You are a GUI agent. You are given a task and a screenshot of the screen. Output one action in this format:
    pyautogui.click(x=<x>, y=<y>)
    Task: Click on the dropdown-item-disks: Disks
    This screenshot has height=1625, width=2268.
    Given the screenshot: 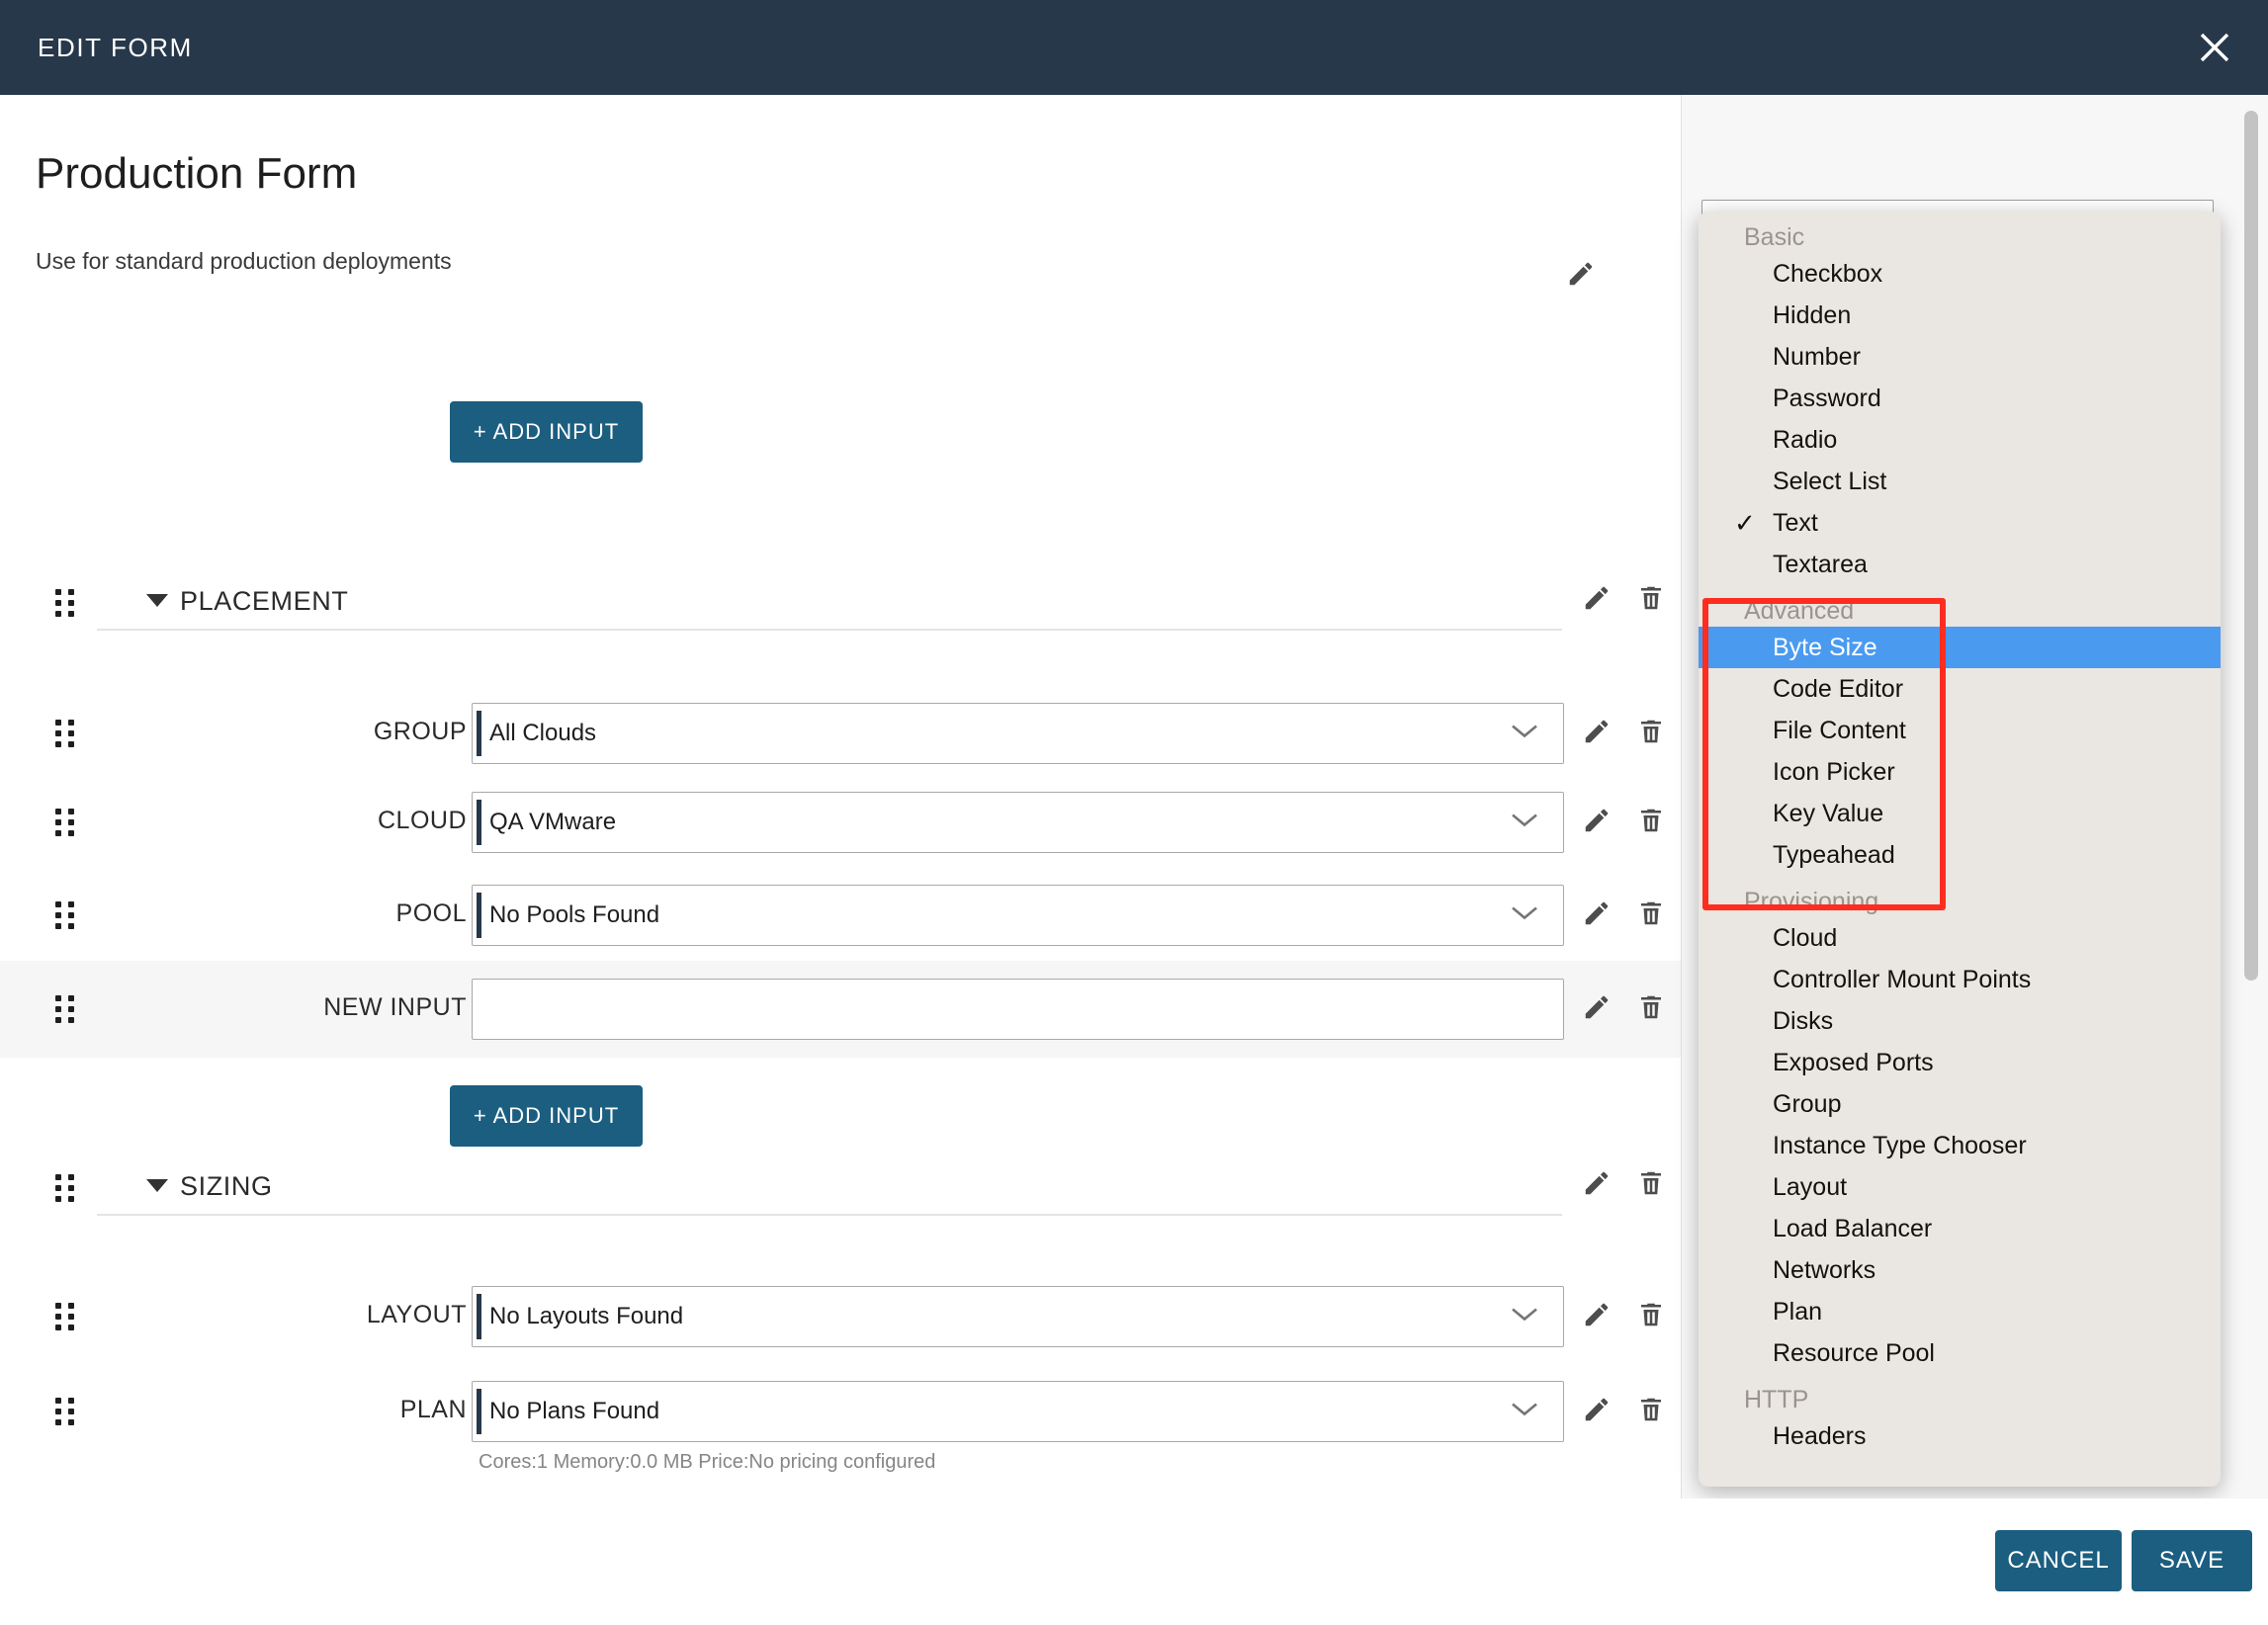 What is the action you would take?
    pyautogui.click(x=1960, y=1021)
    